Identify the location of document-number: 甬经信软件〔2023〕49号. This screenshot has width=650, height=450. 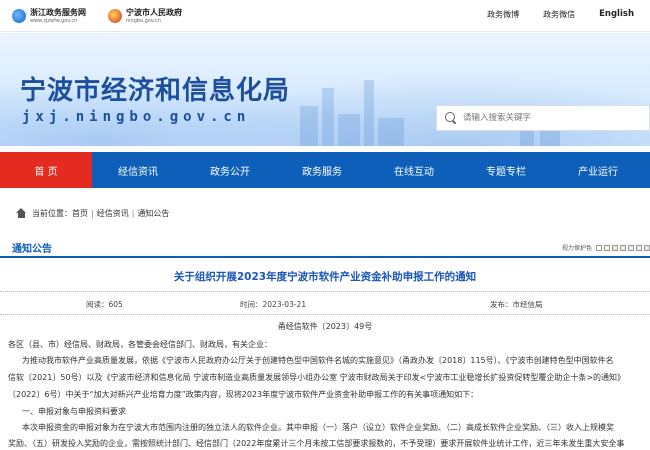
(325, 326).